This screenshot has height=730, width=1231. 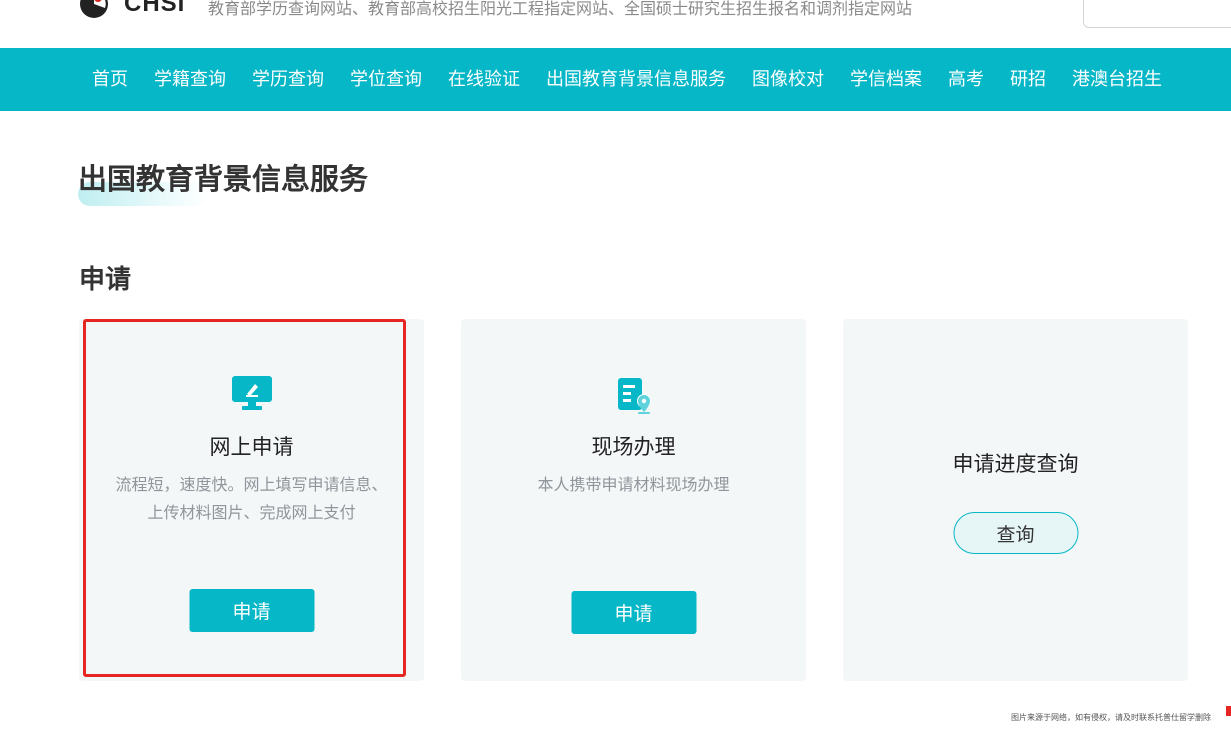 I want to click on nav-item-online-verification: 在线验证, so click(x=484, y=79).